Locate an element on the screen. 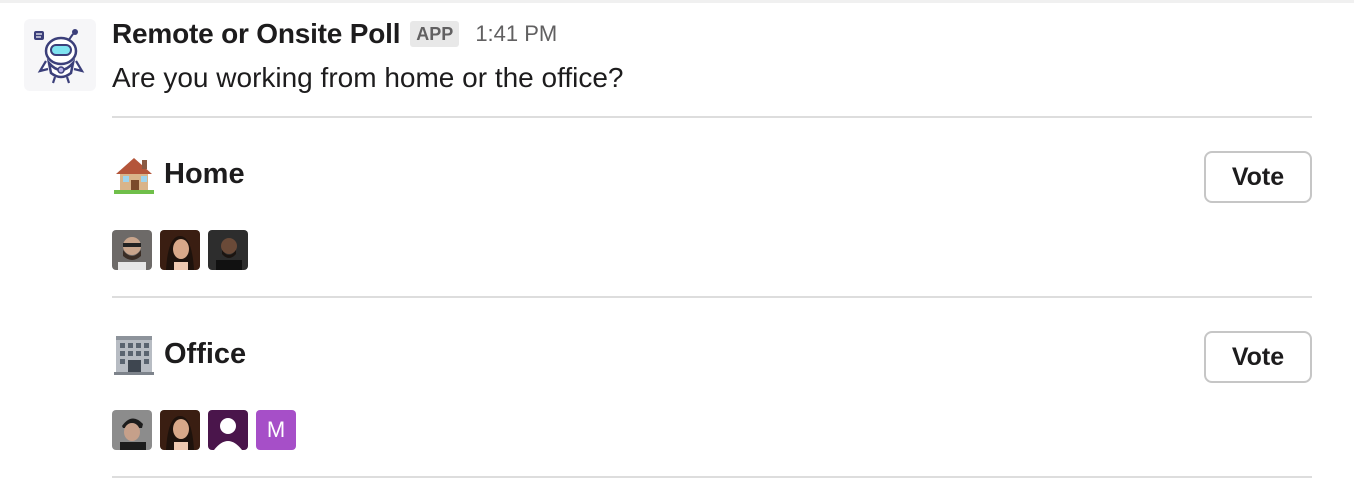  message-header: Remote or Onsite Poll APP 1:41 PM is located at coordinates (712, 34).